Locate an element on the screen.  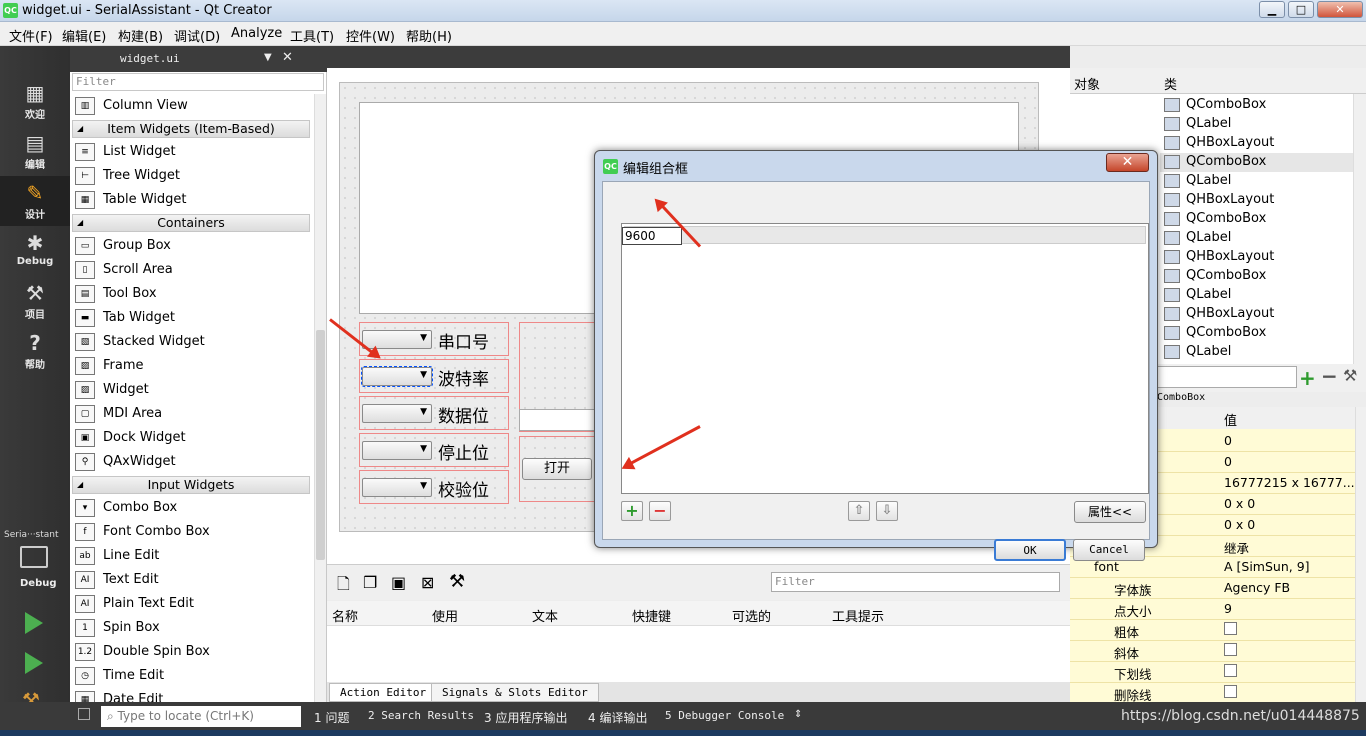
property-row: 粗体 is located at coordinates (1212, 630).